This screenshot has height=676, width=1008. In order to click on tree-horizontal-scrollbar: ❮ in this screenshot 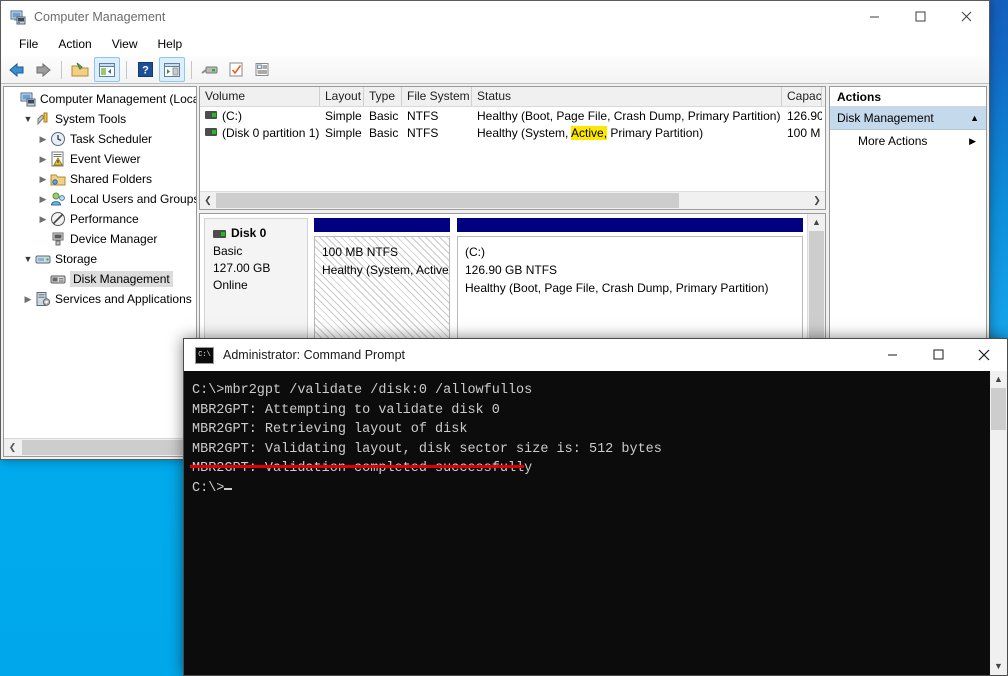, I will do `click(100, 447)`.